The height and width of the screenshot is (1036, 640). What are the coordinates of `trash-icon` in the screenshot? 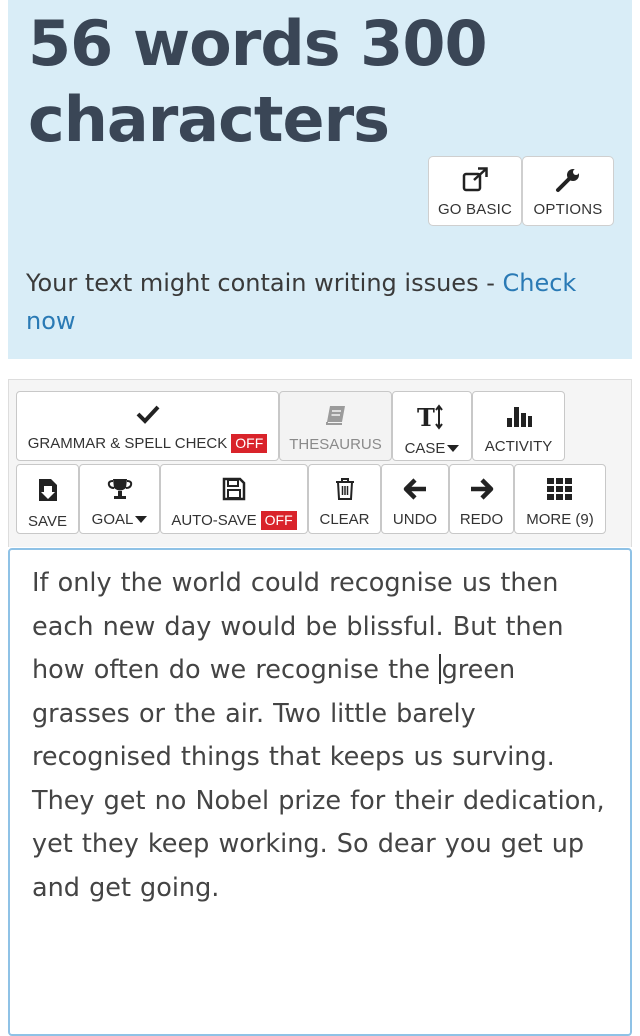 It's located at (345, 489).